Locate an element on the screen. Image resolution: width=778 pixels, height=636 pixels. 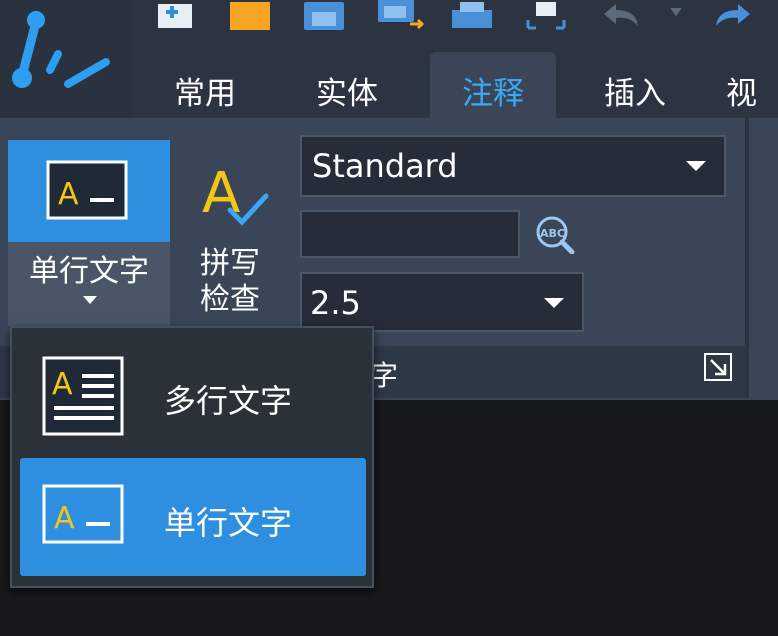
save-icon is located at coordinates (324, 16).